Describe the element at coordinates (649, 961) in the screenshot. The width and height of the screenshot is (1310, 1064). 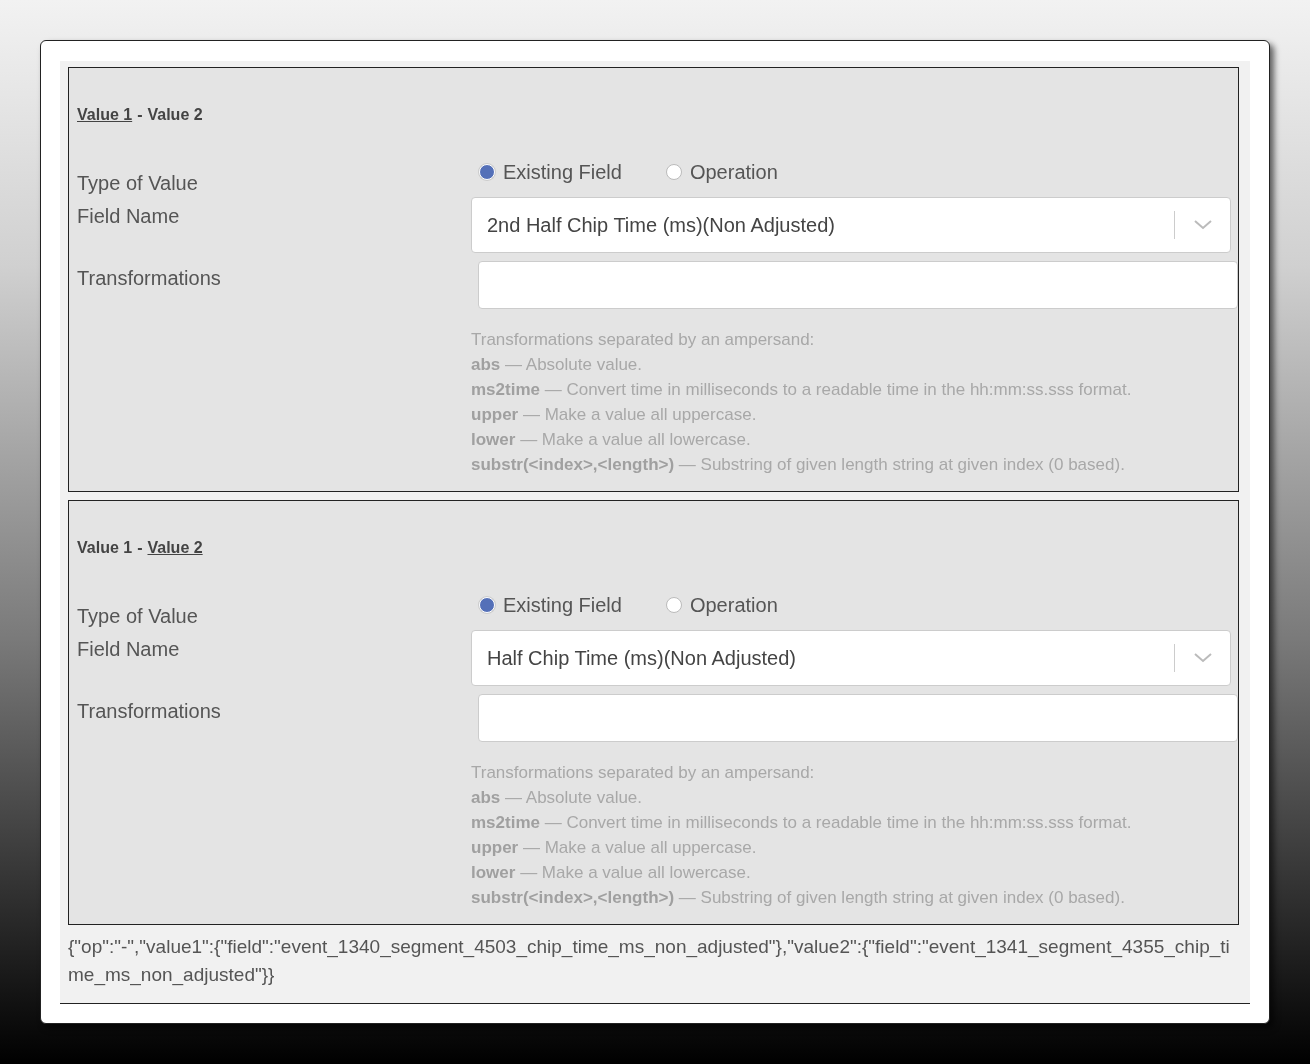
I see `json-output: {"op":"-","value1":{"field":"event_1340_segment_4503_chip_time_ms_non_adjusted"},"value2":{"field":"event_1341_segment_4355_chip_time_ms_non_adjusted"}}` at that location.